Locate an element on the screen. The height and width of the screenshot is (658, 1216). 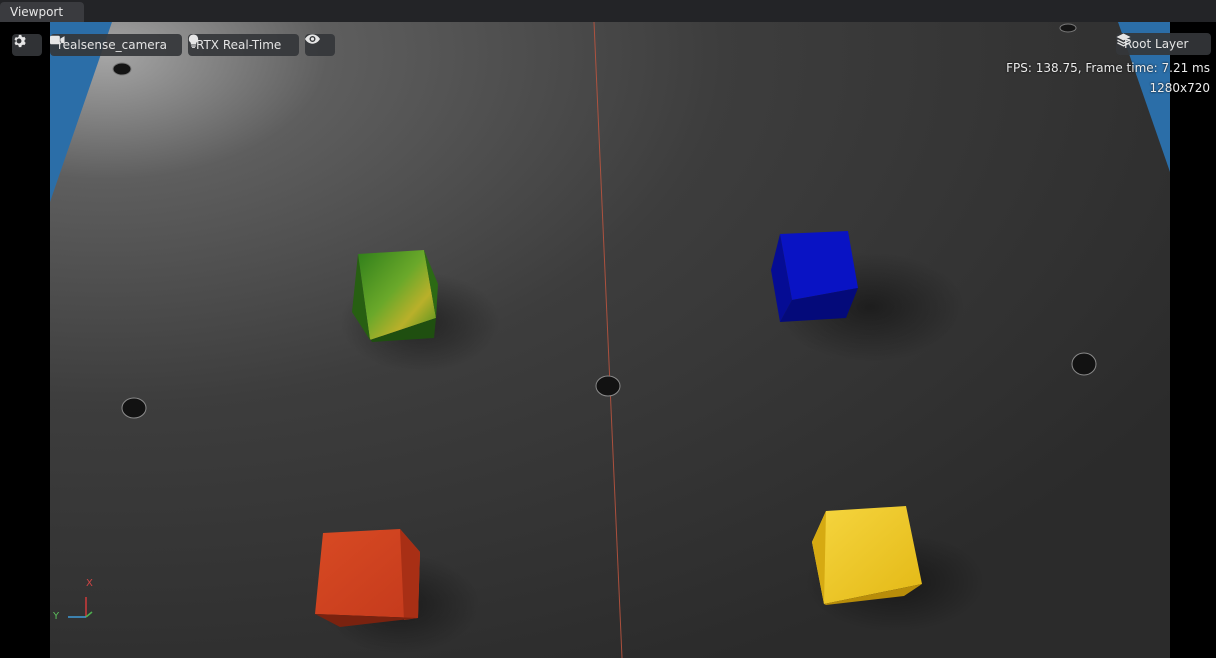
fps-readout: FPS: 138.75, Frame time: 7.21 ms is located at coordinates (1108, 68).